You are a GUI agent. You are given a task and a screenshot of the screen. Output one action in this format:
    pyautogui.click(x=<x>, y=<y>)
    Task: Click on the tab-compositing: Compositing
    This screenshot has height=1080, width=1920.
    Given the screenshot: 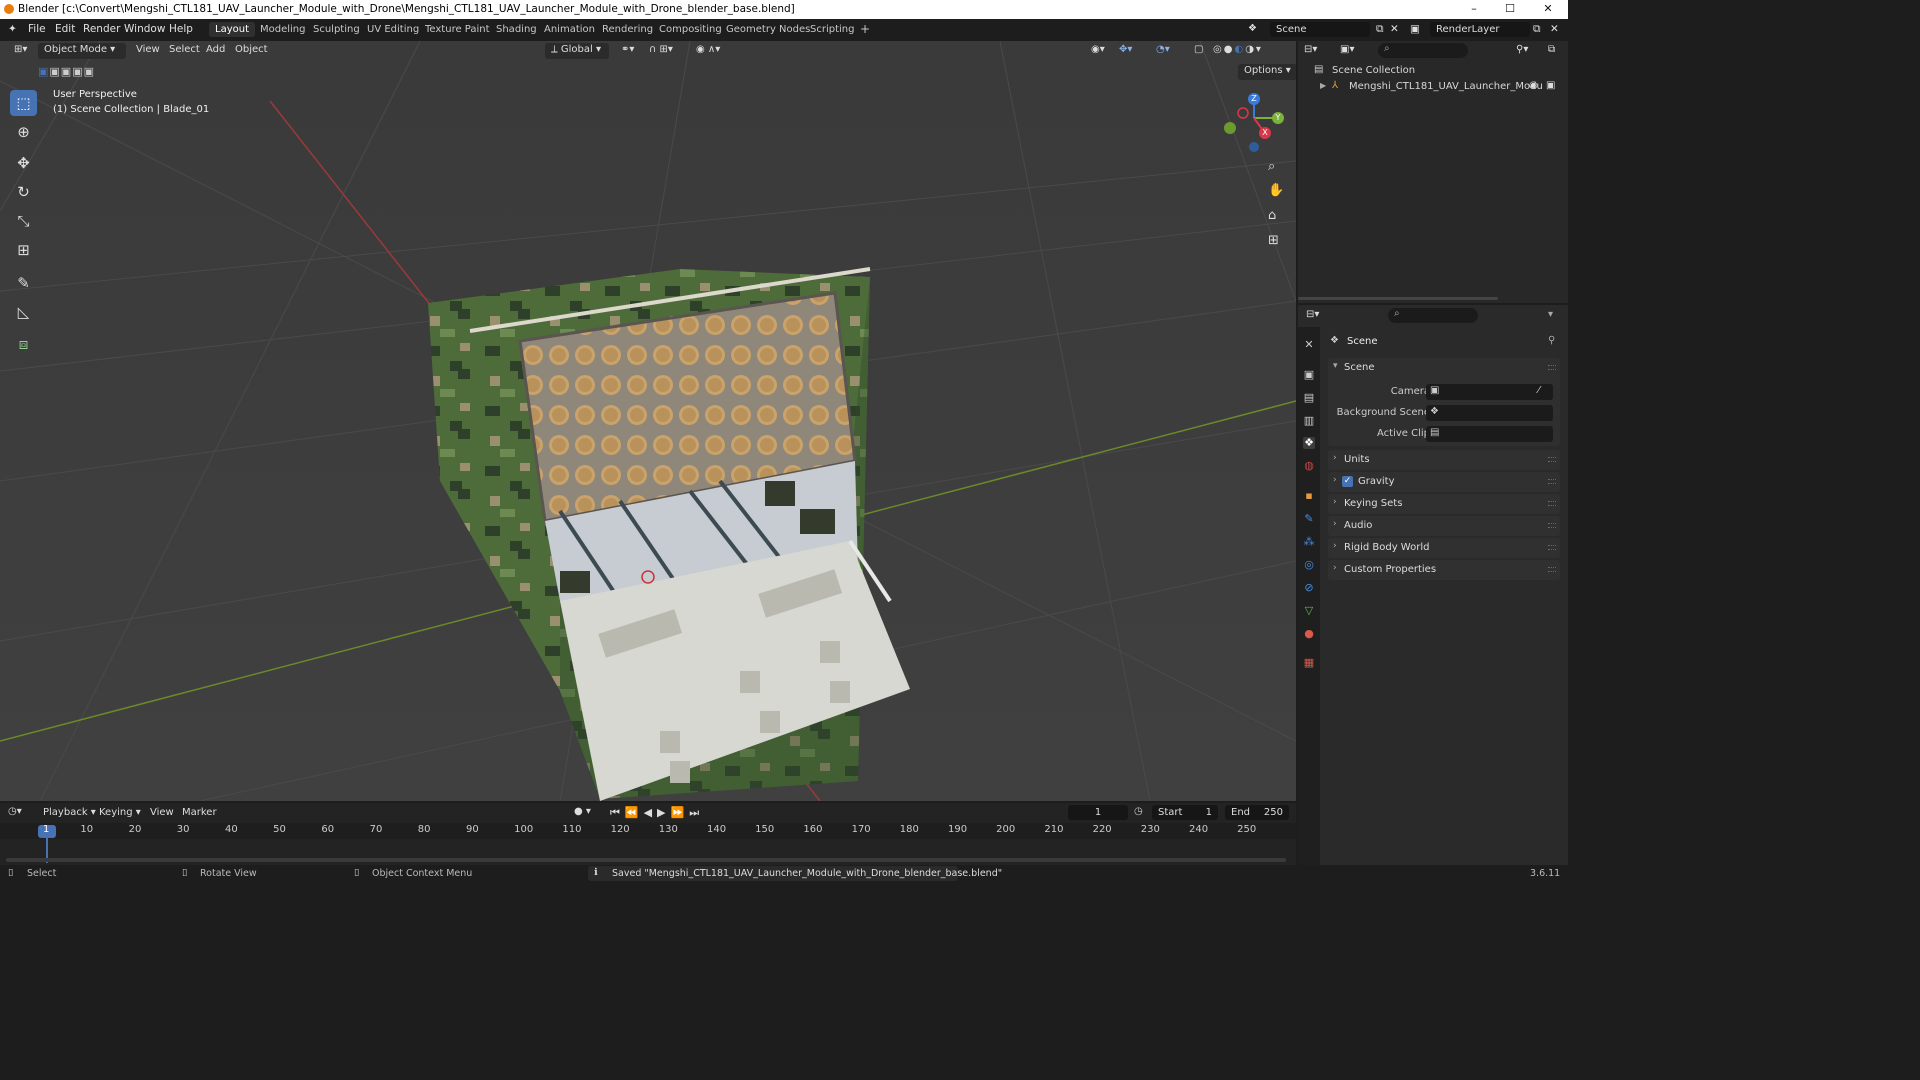 What is the action you would take?
    pyautogui.click(x=690, y=29)
    